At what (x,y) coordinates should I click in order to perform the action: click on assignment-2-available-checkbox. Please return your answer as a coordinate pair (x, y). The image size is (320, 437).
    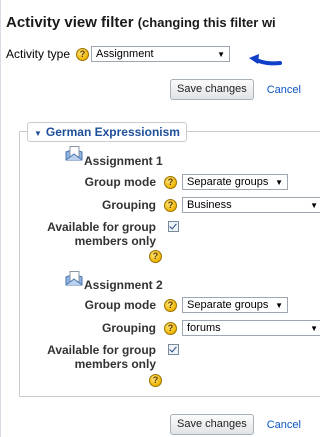
    Looking at the image, I should click on (173, 349).